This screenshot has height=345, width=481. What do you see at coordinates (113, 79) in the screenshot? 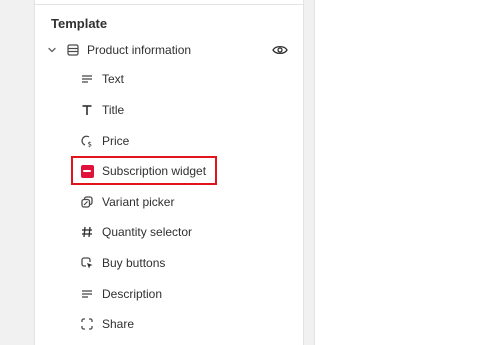
I see `block-item-label: Text` at bounding box center [113, 79].